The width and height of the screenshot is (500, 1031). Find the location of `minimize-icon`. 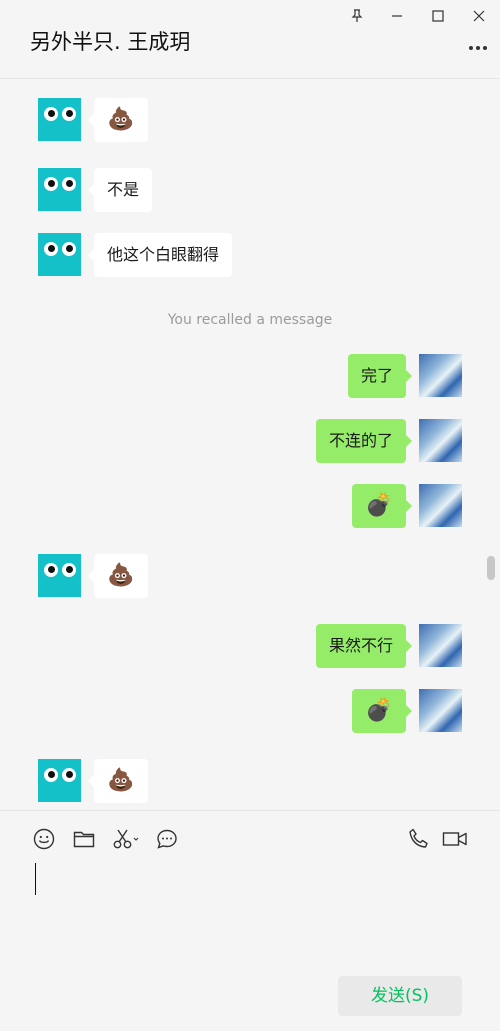

minimize-icon is located at coordinates (397, 16).